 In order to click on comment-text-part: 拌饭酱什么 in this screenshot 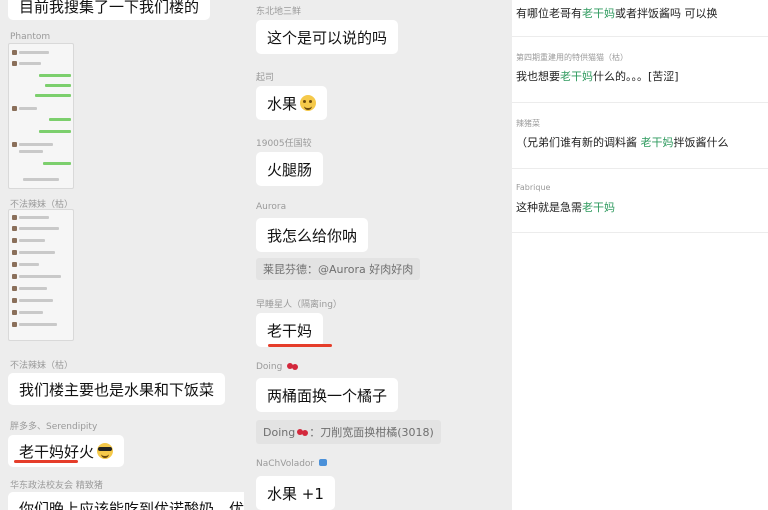, I will do `click(701, 142)`.